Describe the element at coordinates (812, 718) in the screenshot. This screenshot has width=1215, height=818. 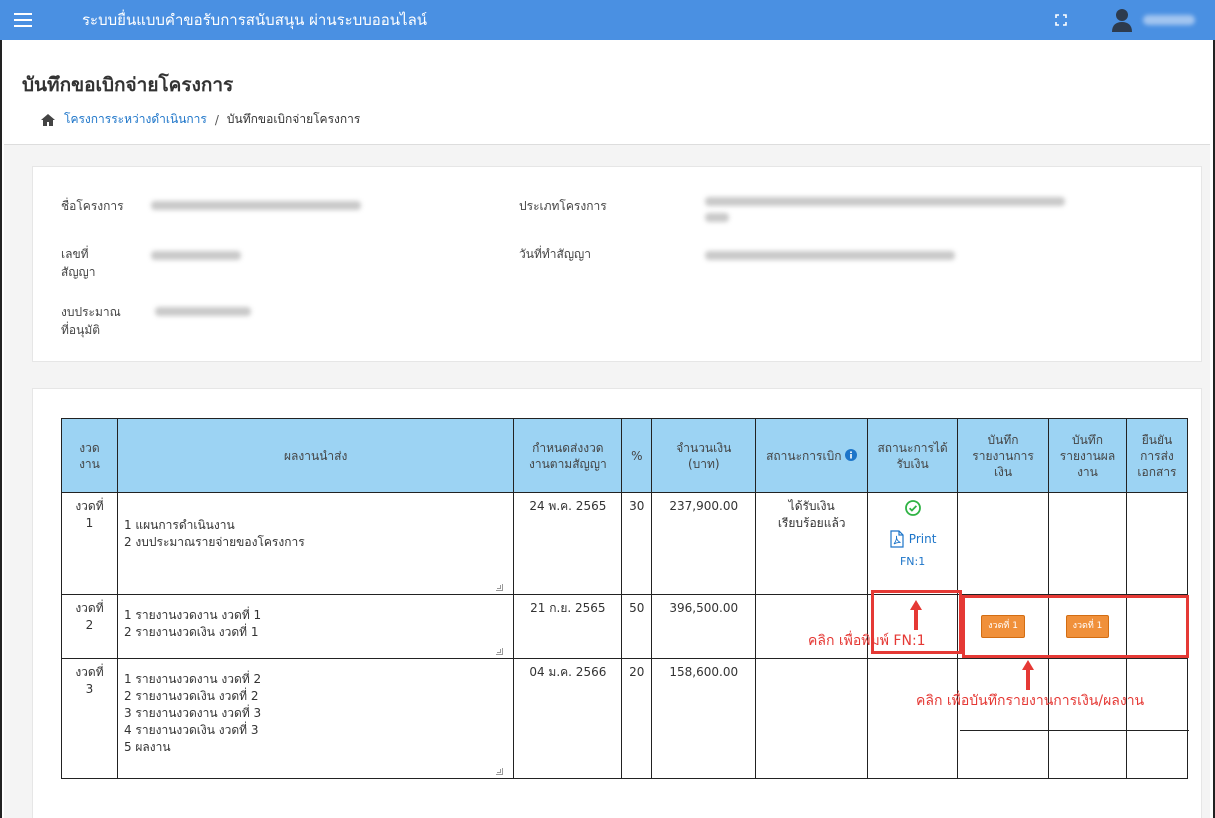
I see `withdraw-status-cell` at that location.